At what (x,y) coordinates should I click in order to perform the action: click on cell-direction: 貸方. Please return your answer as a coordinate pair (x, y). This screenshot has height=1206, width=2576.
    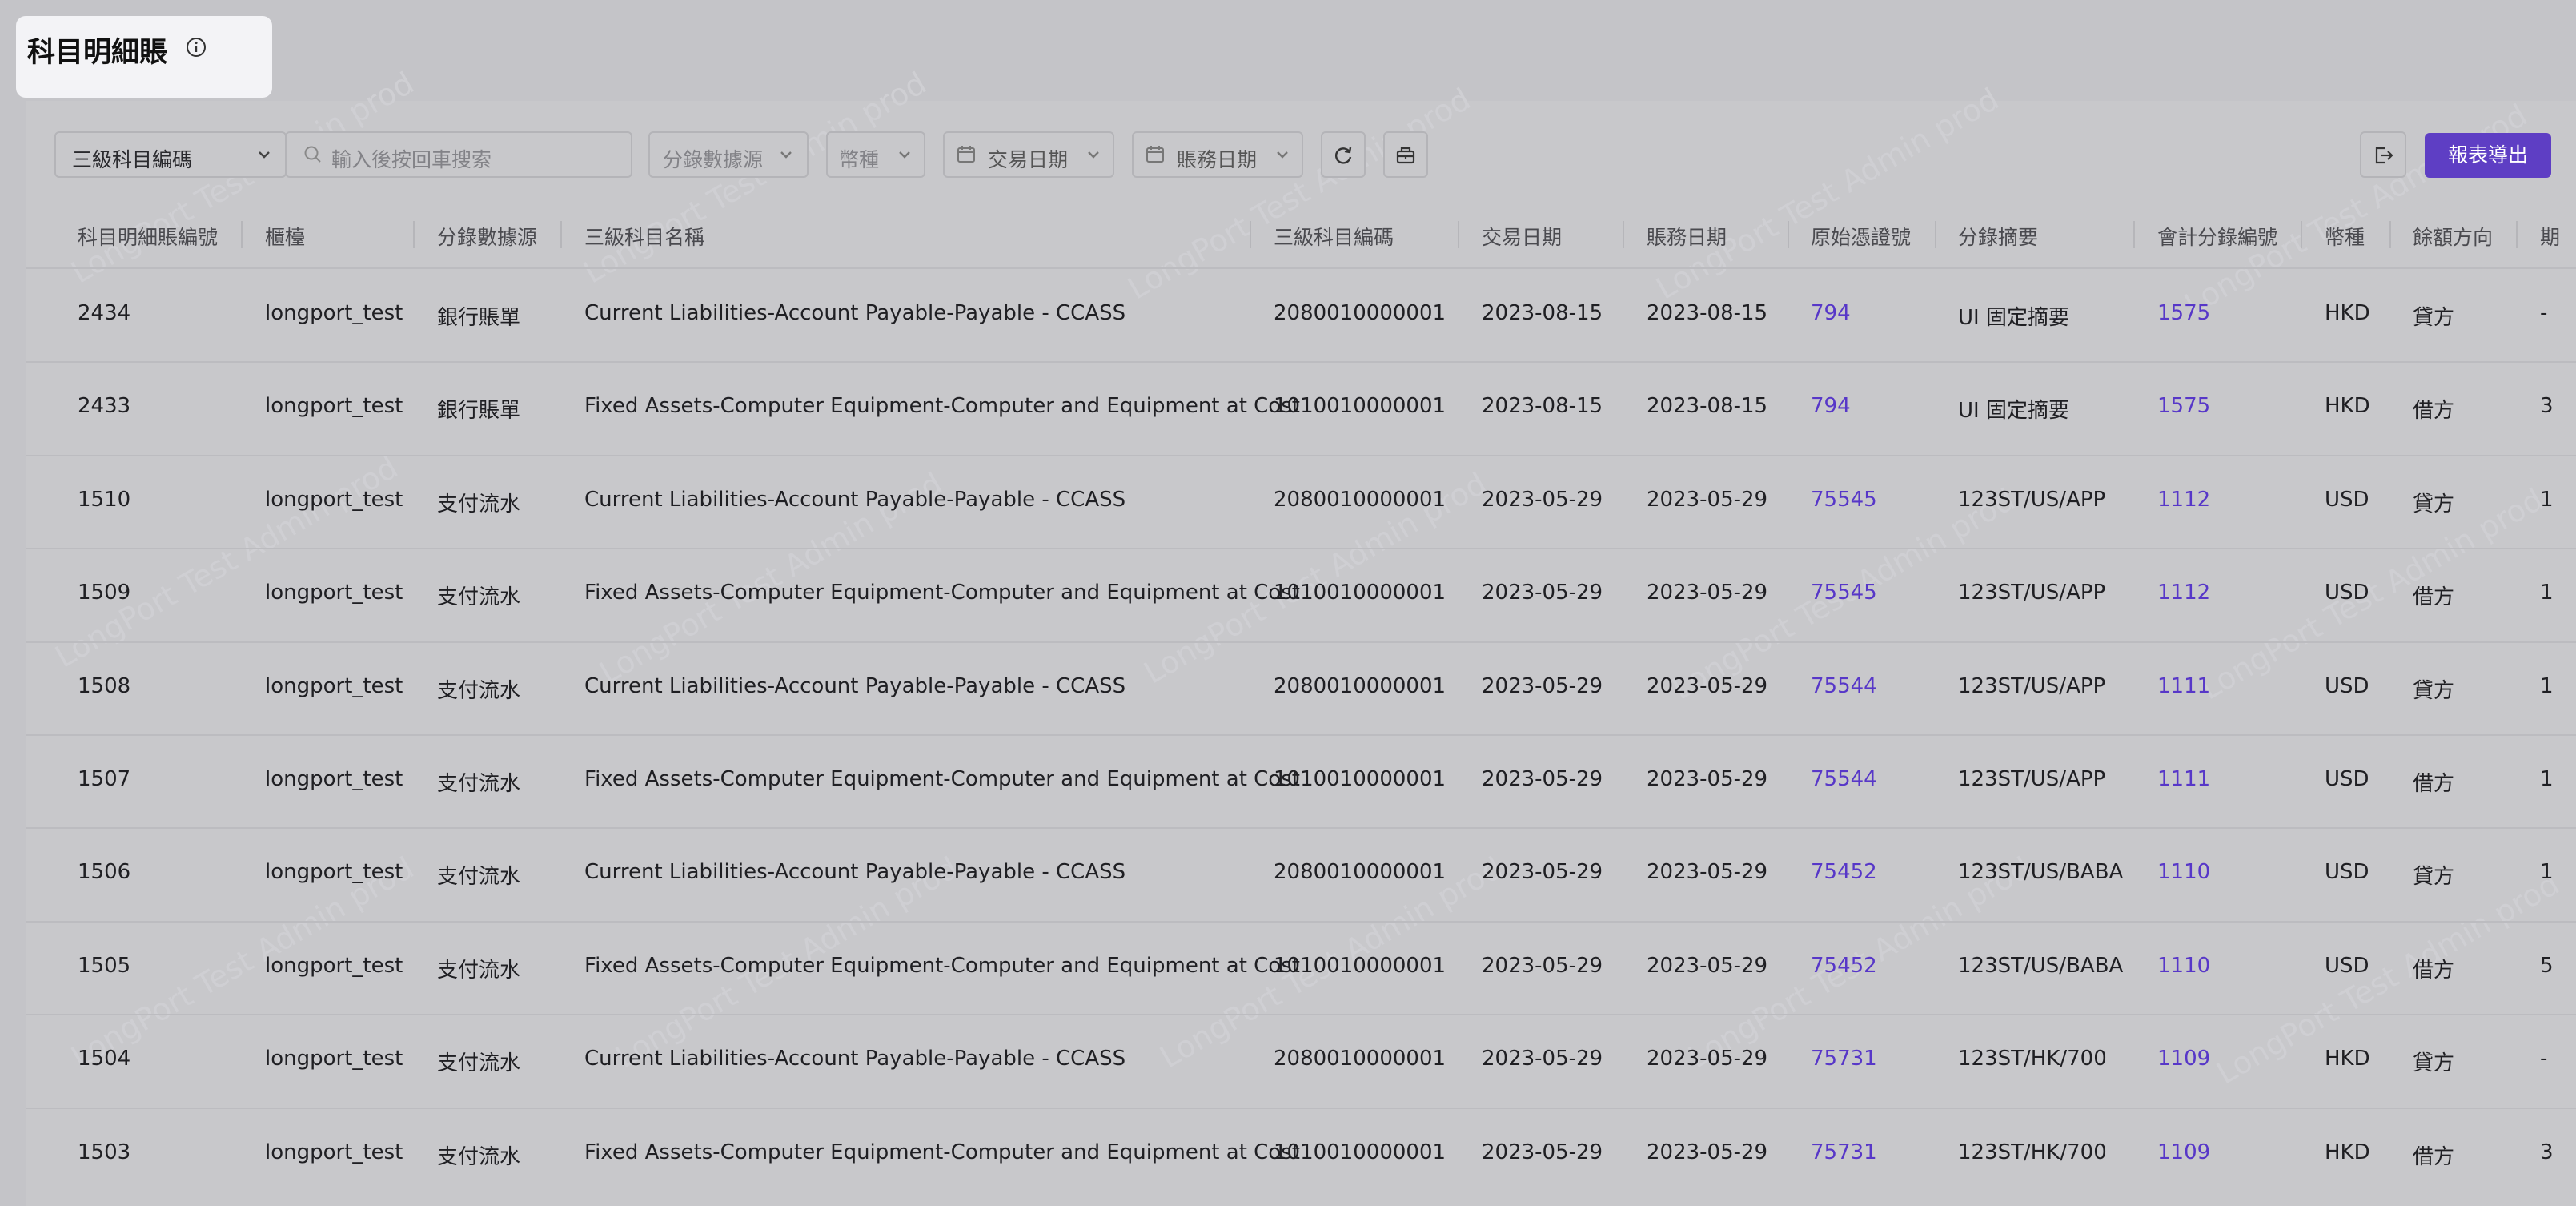
    Looking at the image, I should click on (2434, 504).